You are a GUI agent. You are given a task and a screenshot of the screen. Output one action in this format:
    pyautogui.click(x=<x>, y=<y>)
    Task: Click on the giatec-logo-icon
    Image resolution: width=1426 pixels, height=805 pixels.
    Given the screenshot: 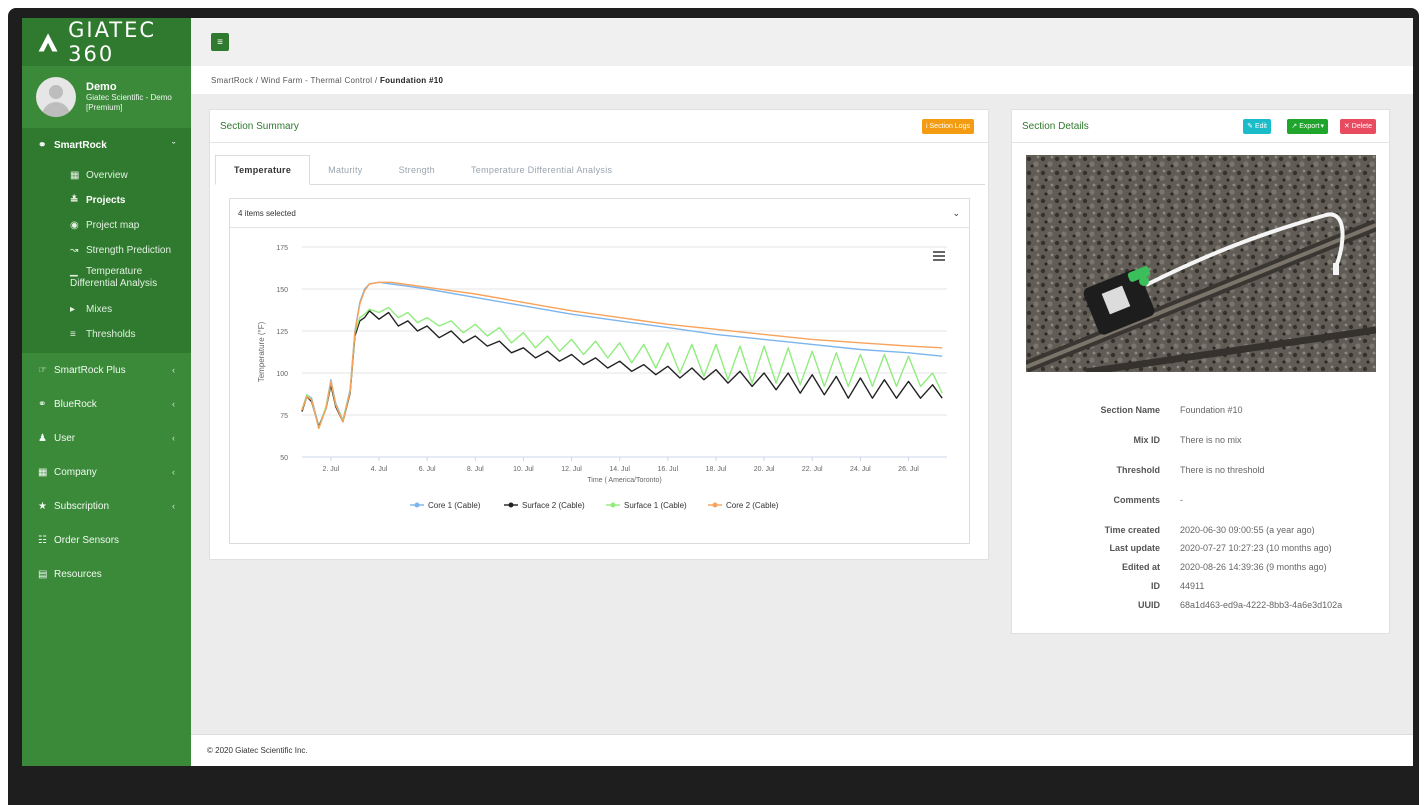 What is the action you would take?
    pyautogui.click(x=48, y=42)
    